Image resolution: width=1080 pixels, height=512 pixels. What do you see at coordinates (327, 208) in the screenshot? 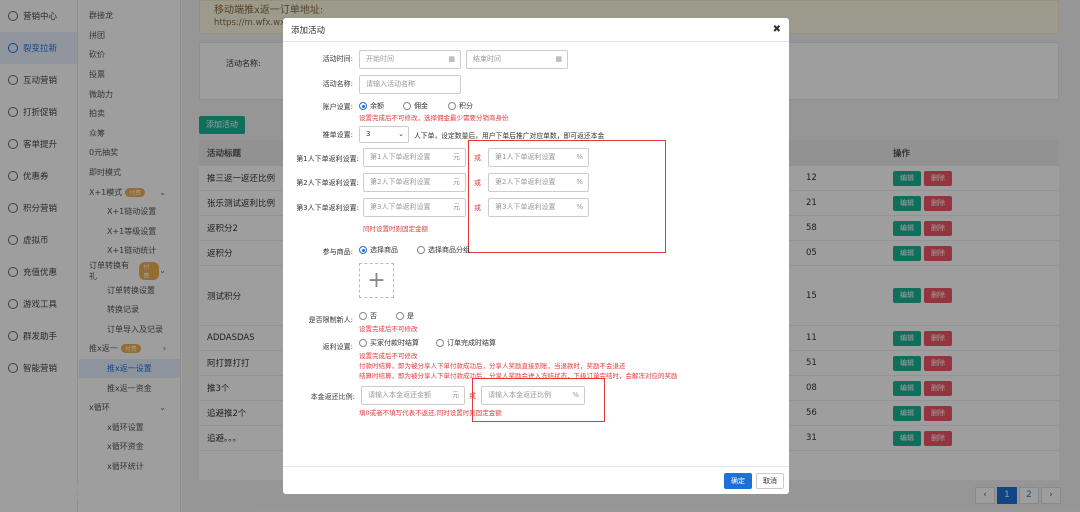
I see `r3-label: 第3人下单返利设置:` at bounding box center [327, 208].